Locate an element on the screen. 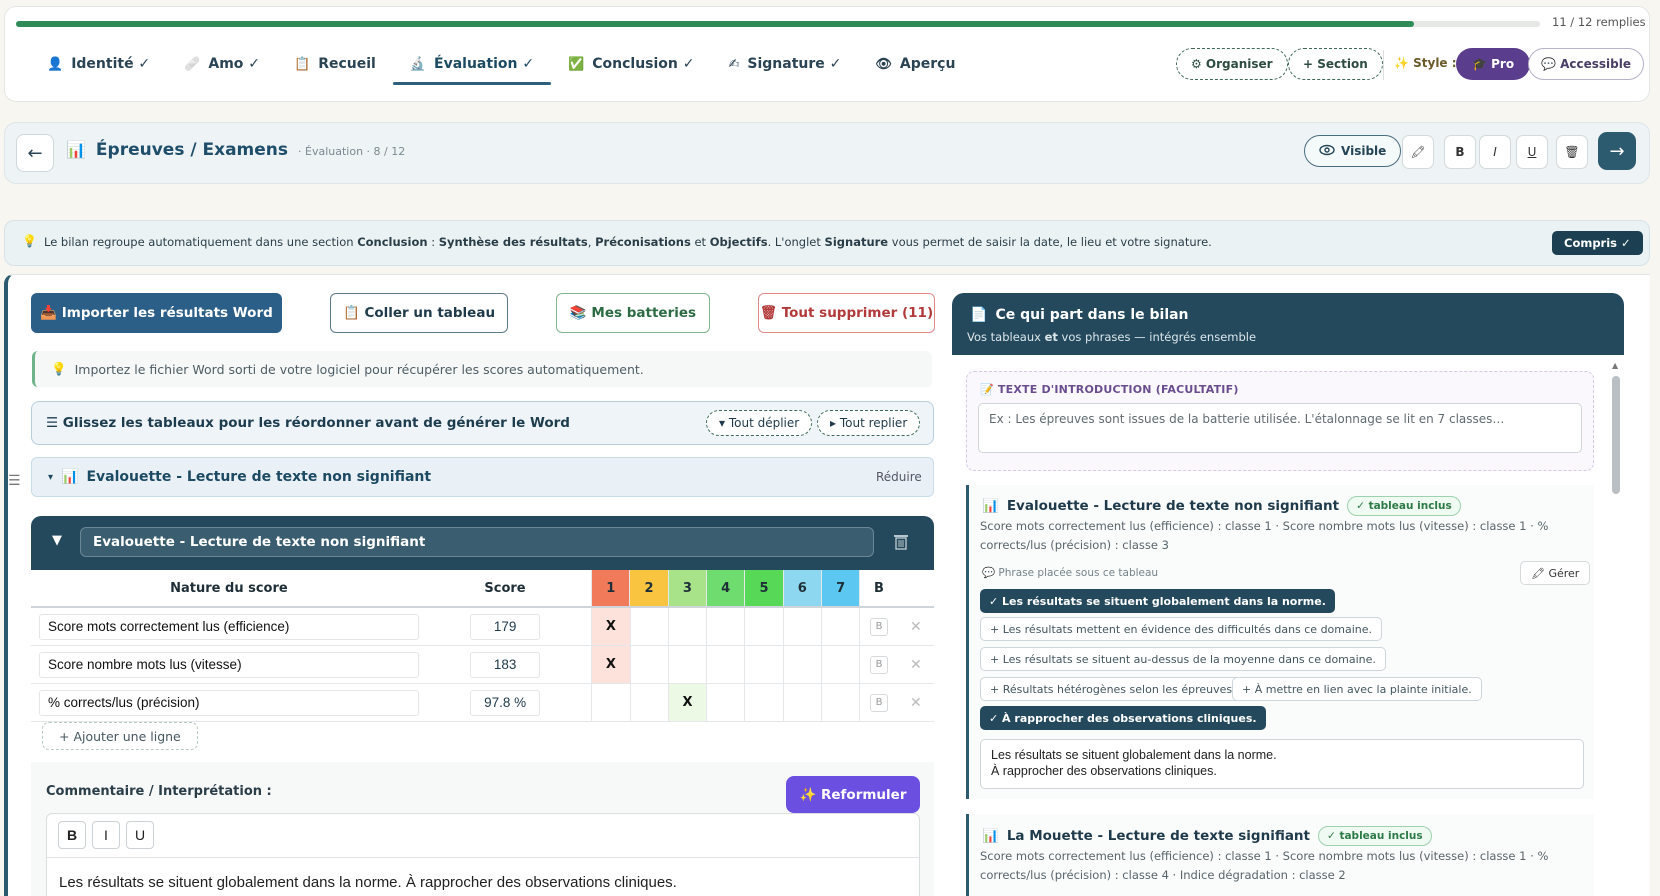  paste-table-button: 📋 Coller un tableau is located at coordinates (419, 313).